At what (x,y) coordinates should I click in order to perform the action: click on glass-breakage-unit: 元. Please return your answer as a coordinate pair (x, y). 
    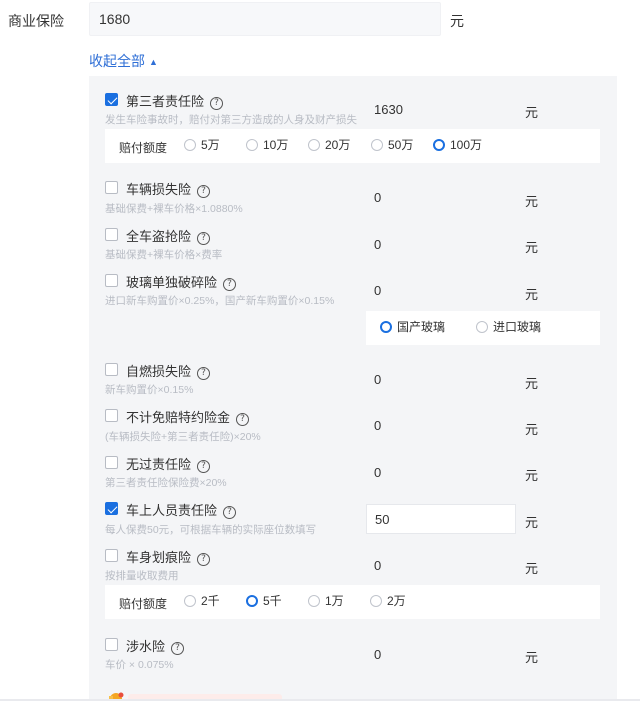
    Looking at the image, I should click on (532, 294).